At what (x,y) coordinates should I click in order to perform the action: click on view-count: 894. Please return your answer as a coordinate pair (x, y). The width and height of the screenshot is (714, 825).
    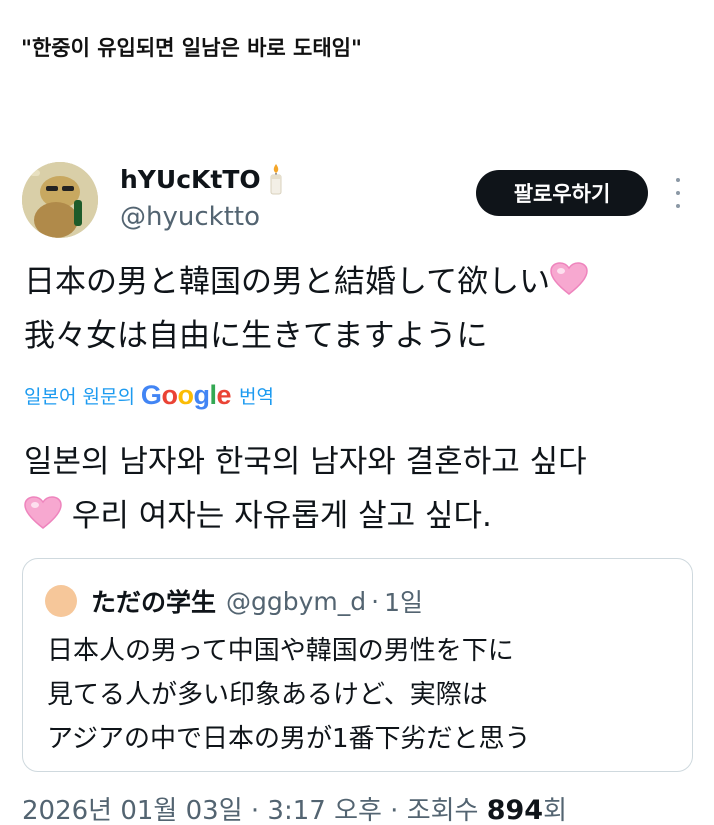
    Looking at the image, I should click on (515, 810).